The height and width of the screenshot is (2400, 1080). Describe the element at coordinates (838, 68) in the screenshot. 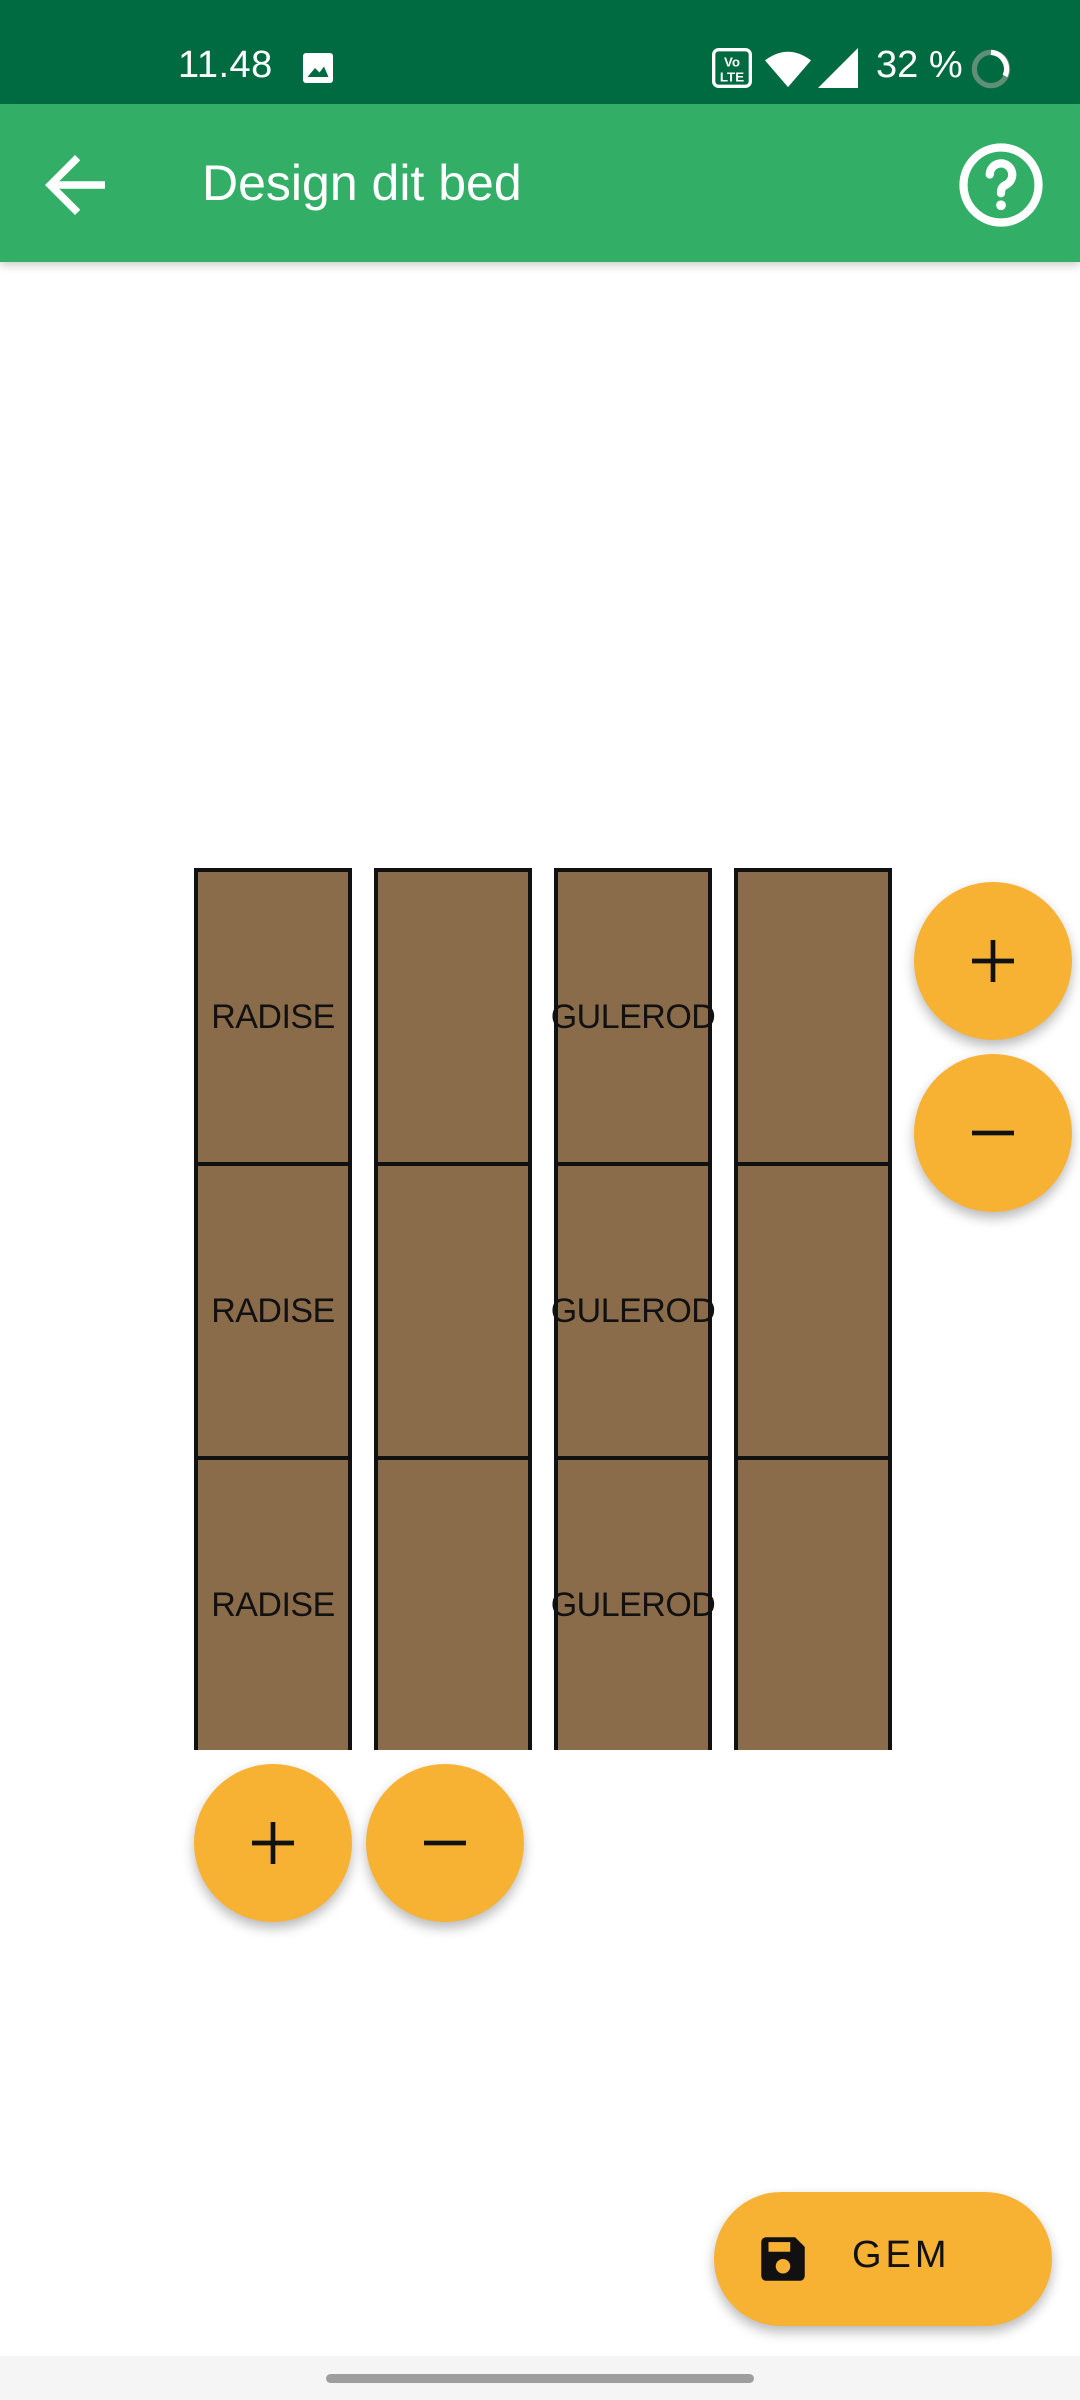

I see `signal-icon` at that location.